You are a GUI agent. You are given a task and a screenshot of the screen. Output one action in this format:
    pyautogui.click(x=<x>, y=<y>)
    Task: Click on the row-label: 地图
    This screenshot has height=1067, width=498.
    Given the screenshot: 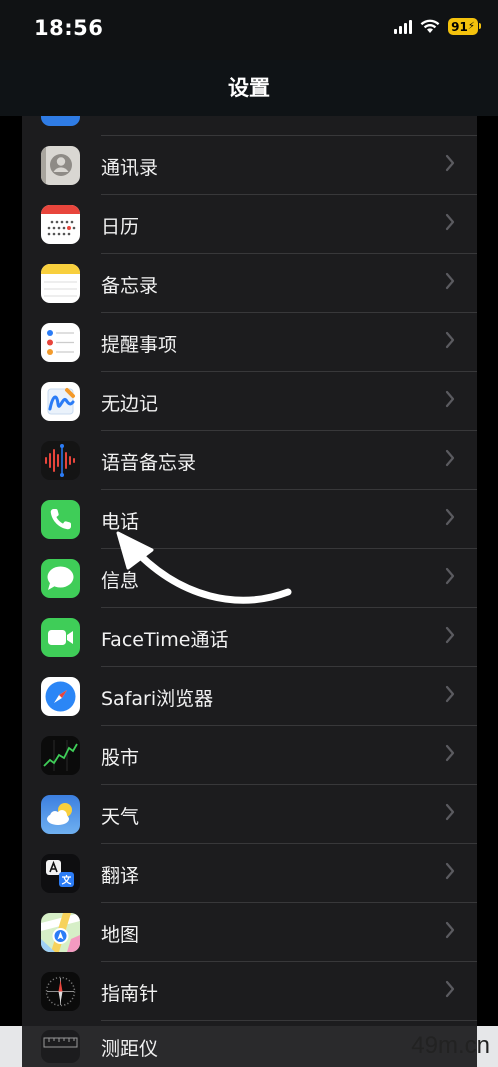 What is the action you would take?
    pyautogui.click(x=120, y=935)
    